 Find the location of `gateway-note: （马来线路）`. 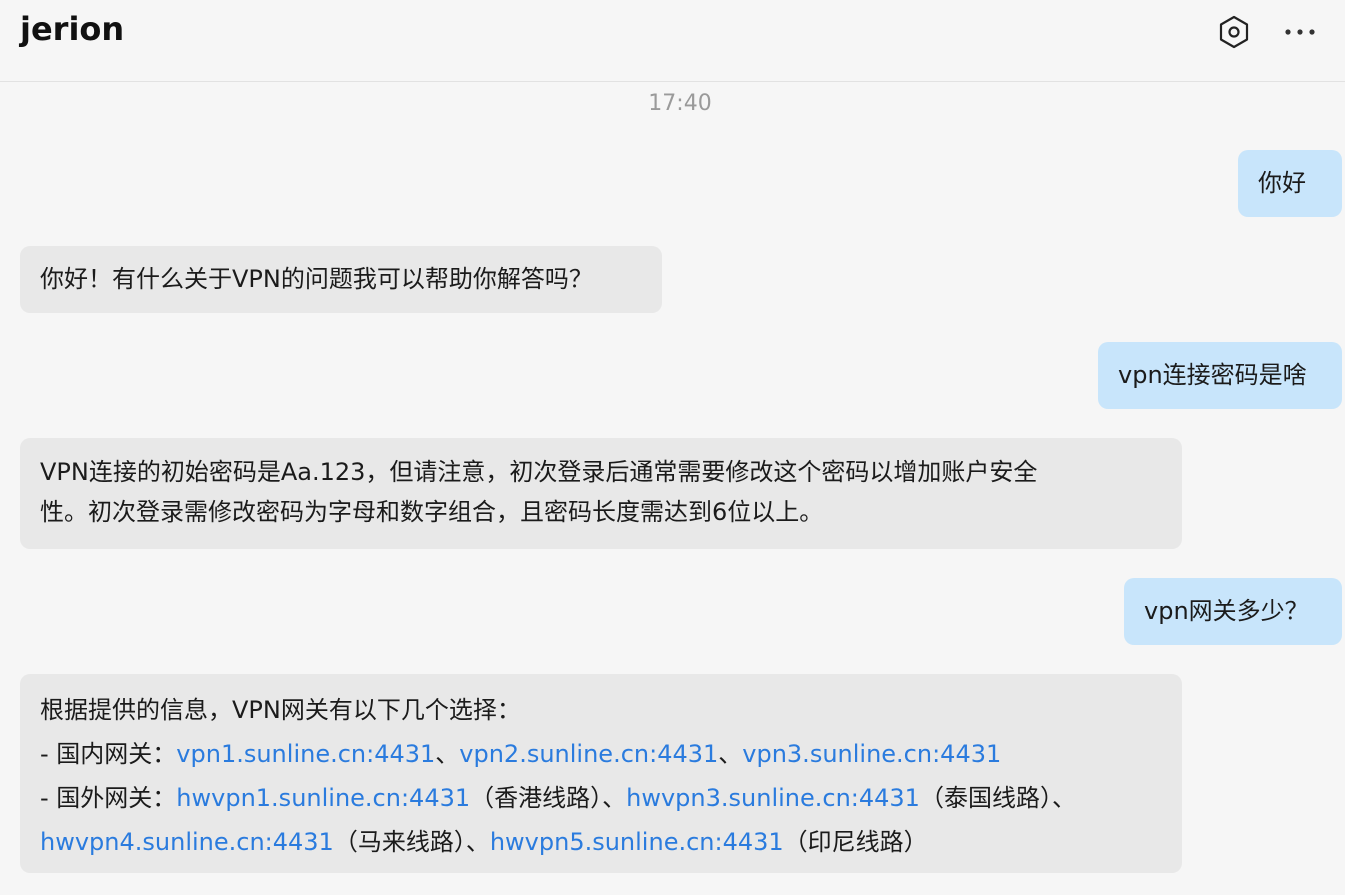

gateway-note: （马来线路） is located at coordinates (399, 842).